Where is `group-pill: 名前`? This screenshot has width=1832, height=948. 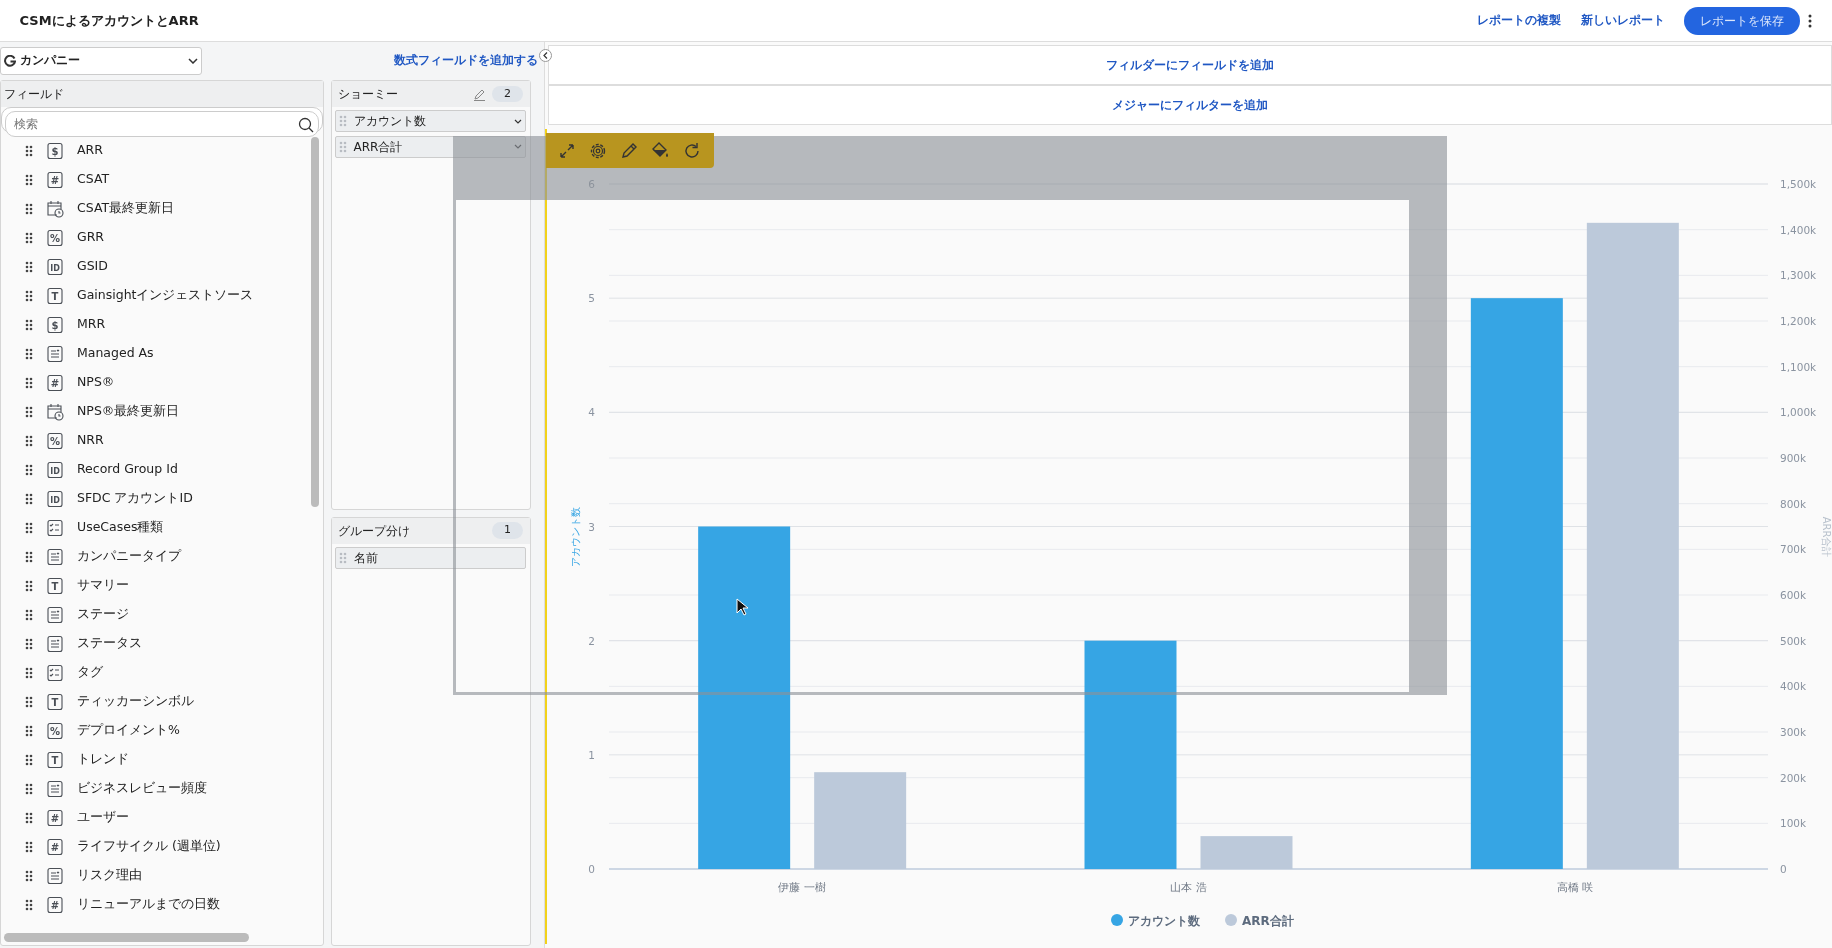
group-pill: 名前 is located at coordinates (430, 557).